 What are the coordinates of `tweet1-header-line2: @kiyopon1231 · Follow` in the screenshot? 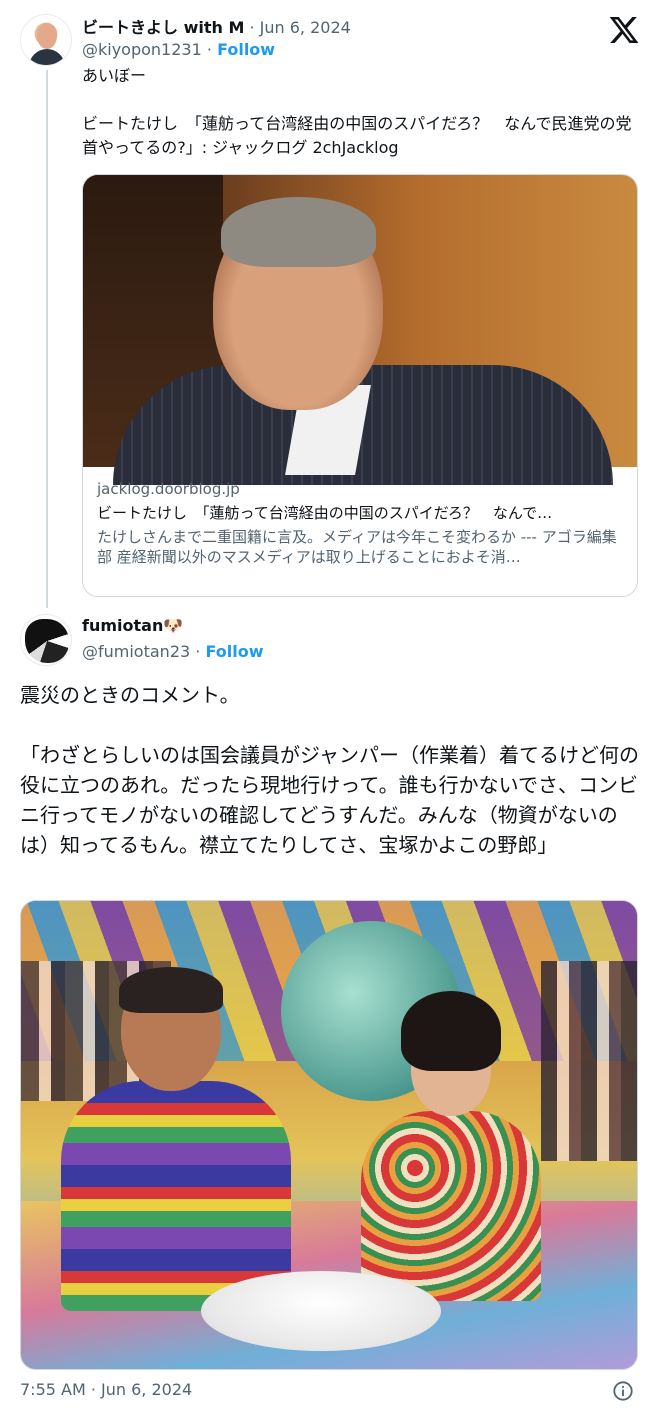 It's located at (178, 49).